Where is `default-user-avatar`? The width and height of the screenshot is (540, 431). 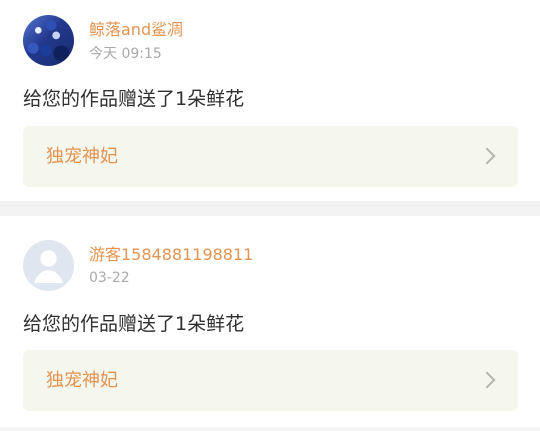 default-user-avatar is located at coordinates (48, 265).